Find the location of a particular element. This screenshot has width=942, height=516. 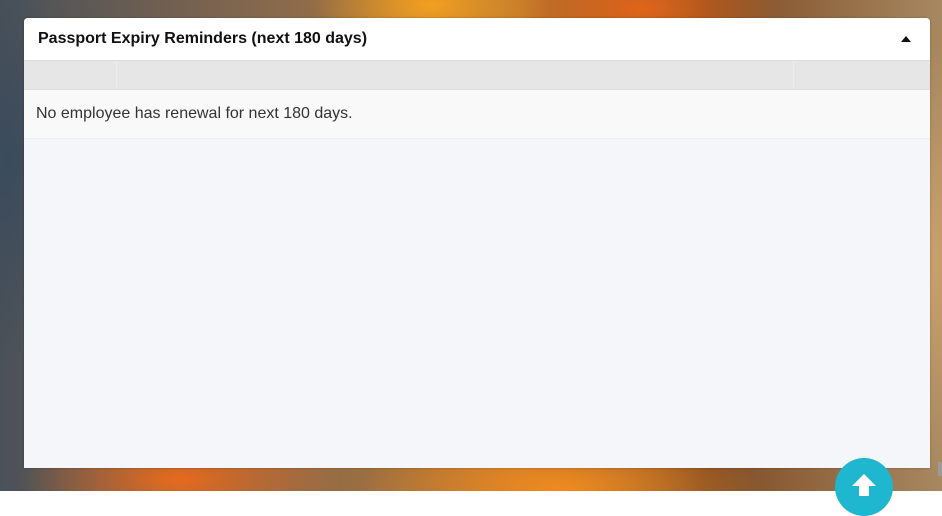

arrow-up-icon is located at coordinates (864, 485).